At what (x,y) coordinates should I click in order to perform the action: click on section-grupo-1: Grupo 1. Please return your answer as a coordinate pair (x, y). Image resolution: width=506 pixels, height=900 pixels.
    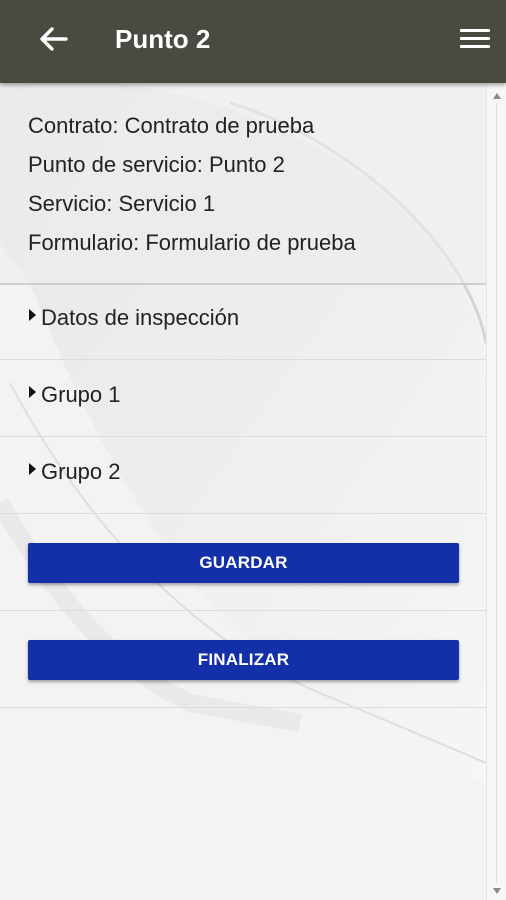
    Looking at the image, I should click on (243, 398).